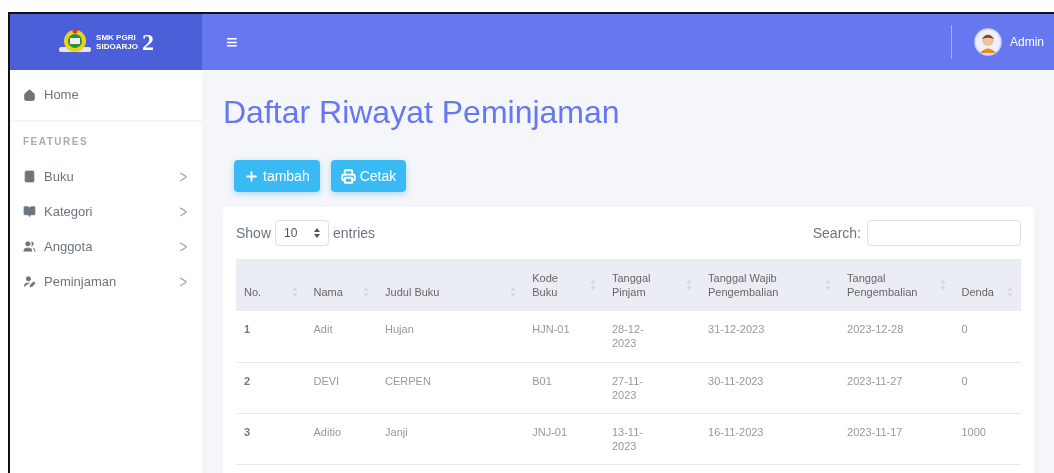 The image size is (1054, 473). I want to click on users-icon, so click(29, 246).